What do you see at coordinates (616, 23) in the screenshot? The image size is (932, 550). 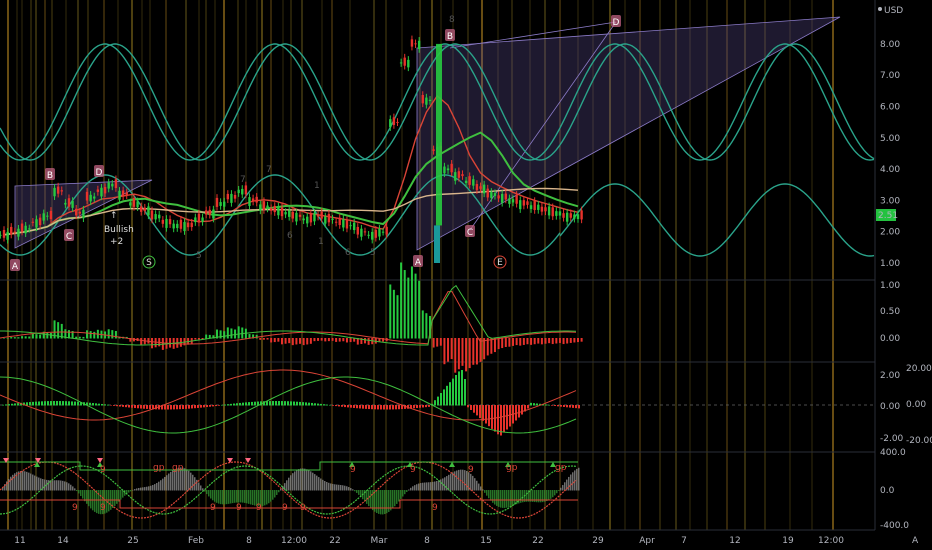 I see `pattern-label: D` at bounding box center [616, 23].